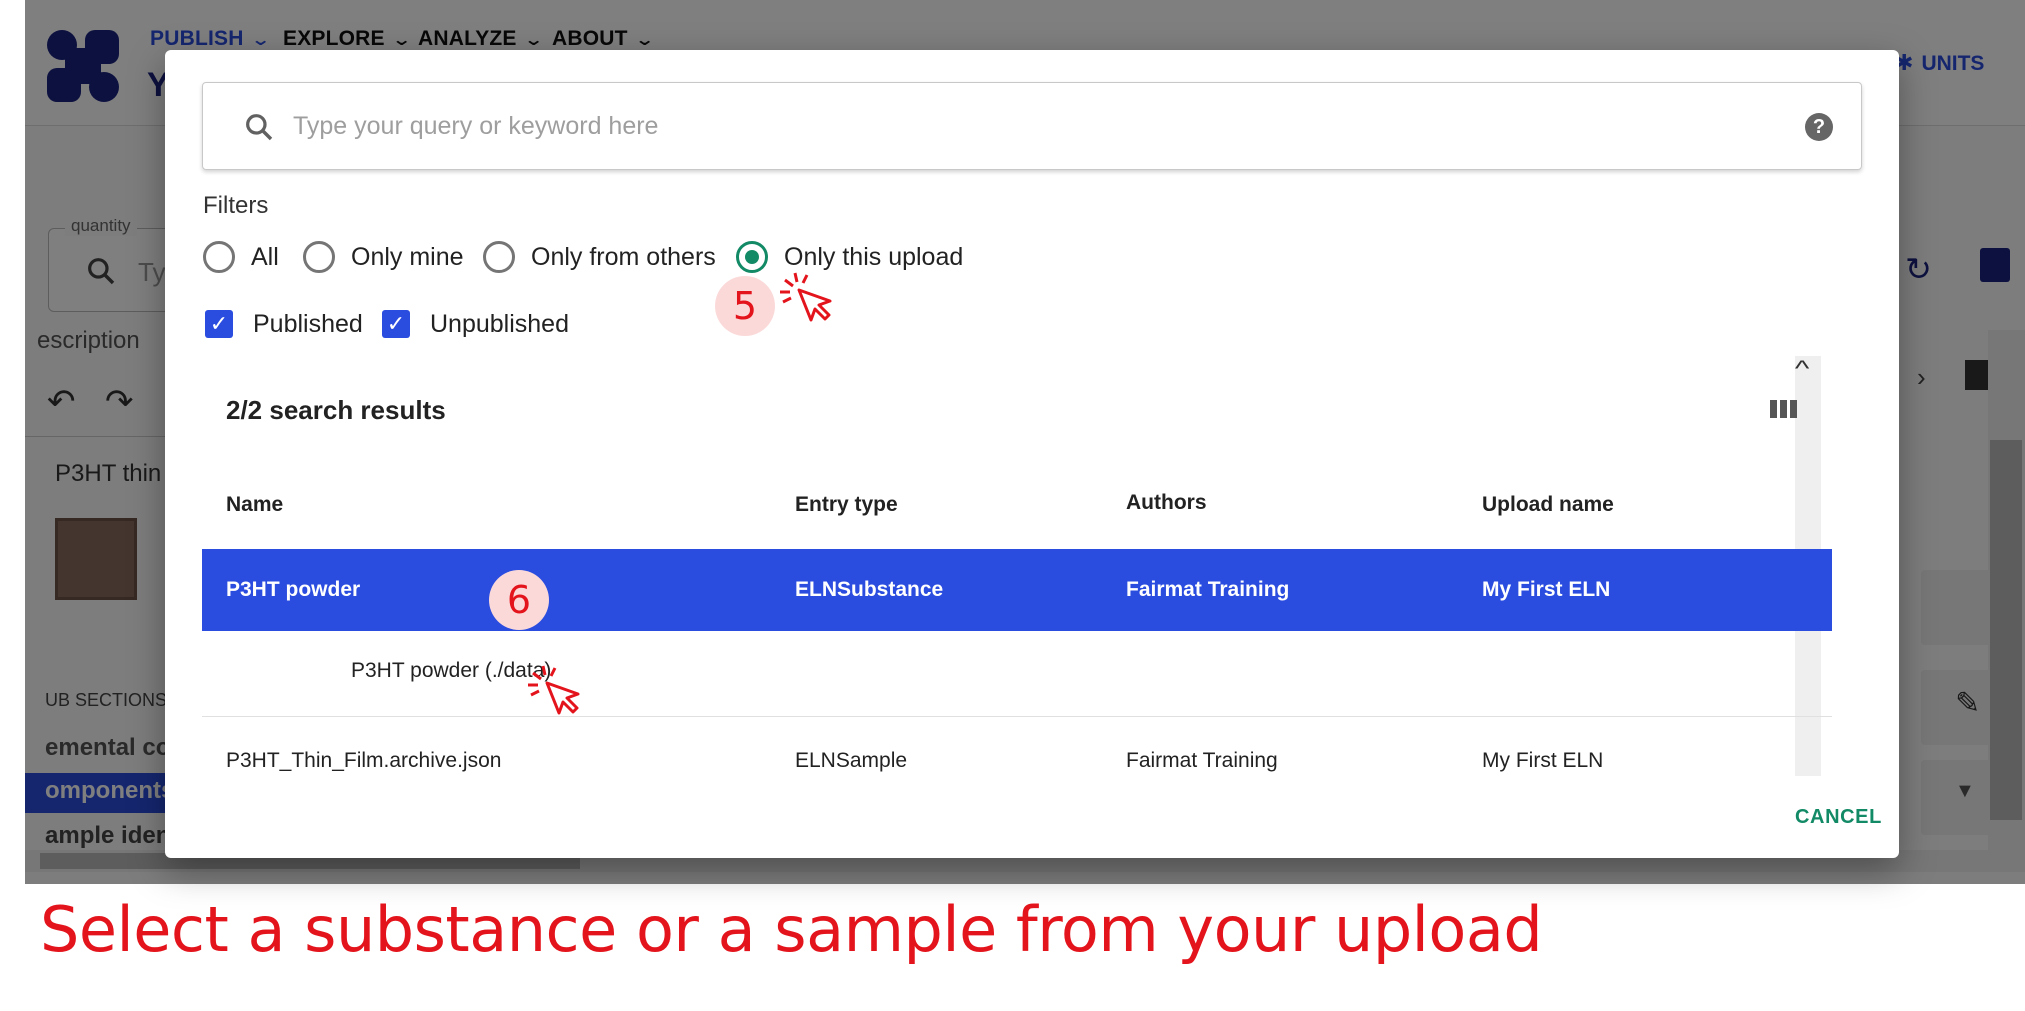 The width and height of the screenshot is (2025, 1011). Describe the element at coordinates (519, 600) in the screenshot. I see `step-badge-6: 6` at that location.